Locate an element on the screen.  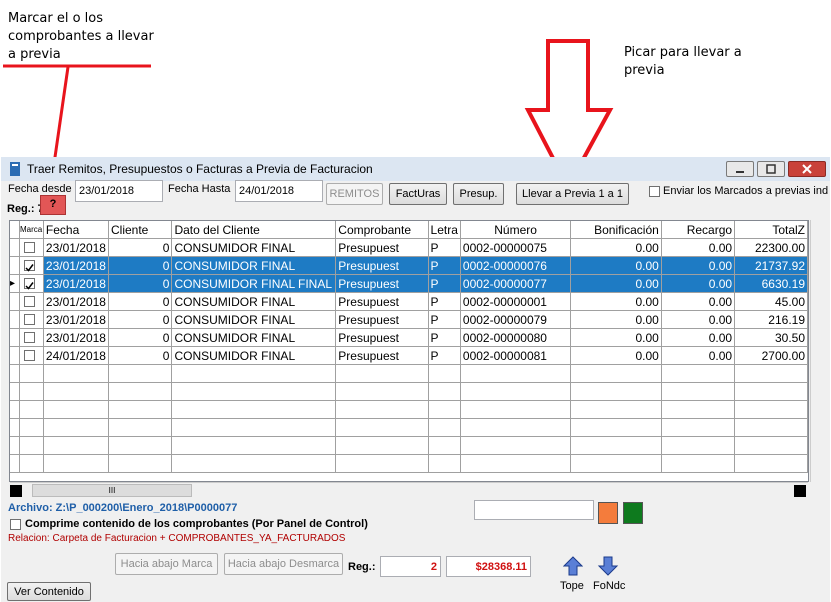
fondo-icon is located at coordinates (608, 566).